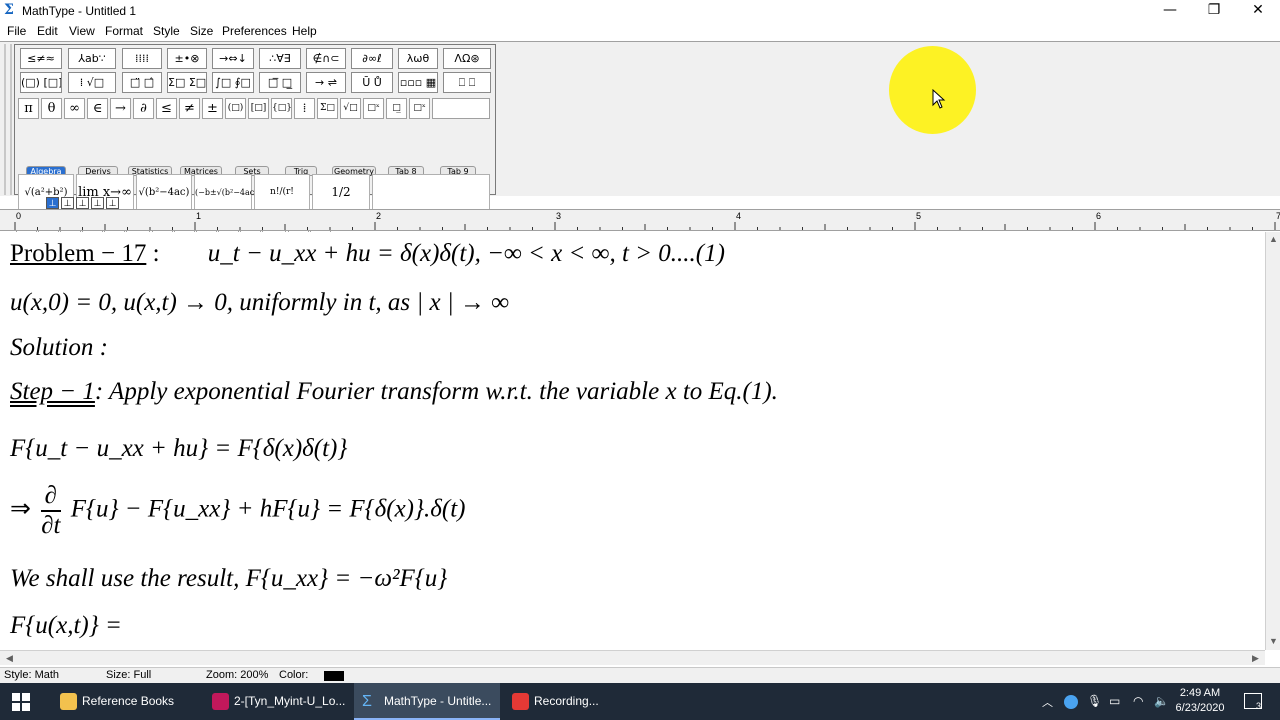 This screenshot has height=720, width=1280. I want to click on toolbar-grip, so click(8, 119).